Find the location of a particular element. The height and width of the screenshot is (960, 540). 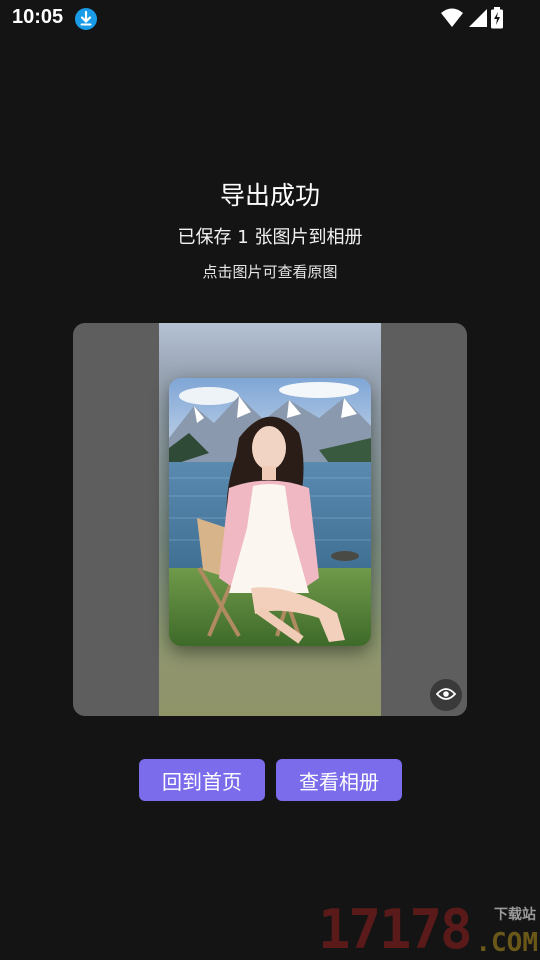

signal-icon is located at coordinates (477, 18).